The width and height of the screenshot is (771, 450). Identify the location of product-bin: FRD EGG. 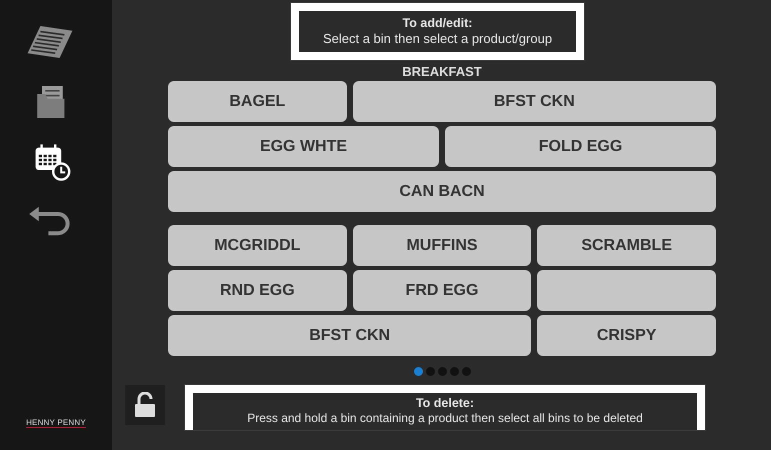
(442, 290).